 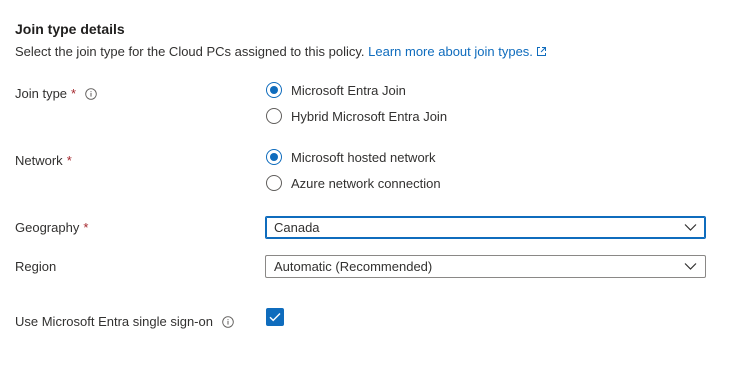 What do you see at coordinates (366, 183) in the screenshot?
I see `radio-label: Azure network connection` at bounding box center [366, 183].